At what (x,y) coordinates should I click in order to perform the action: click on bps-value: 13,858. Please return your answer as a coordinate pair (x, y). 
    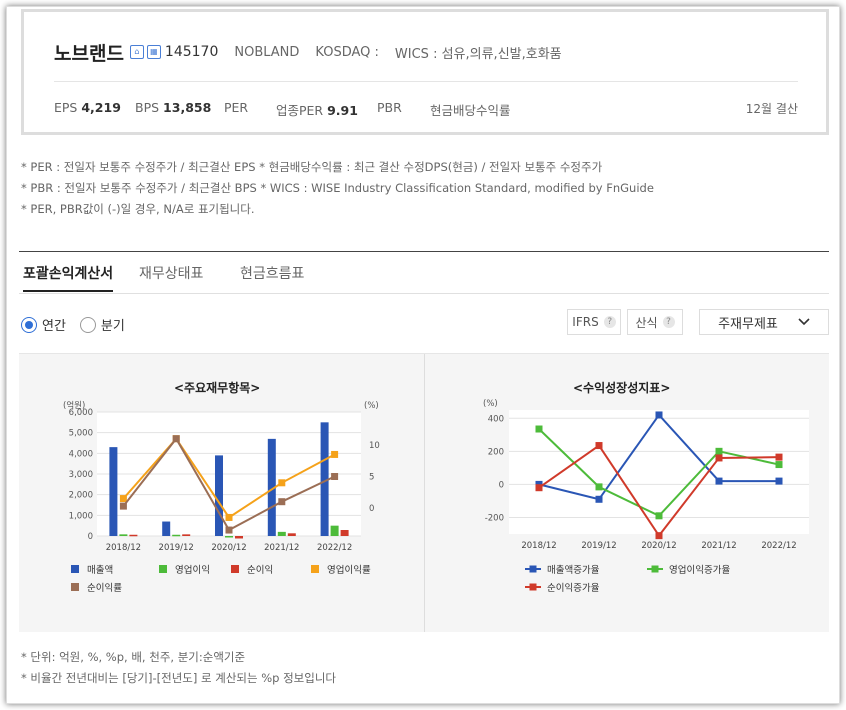
    Looking at the image, I should click on (187, 107).